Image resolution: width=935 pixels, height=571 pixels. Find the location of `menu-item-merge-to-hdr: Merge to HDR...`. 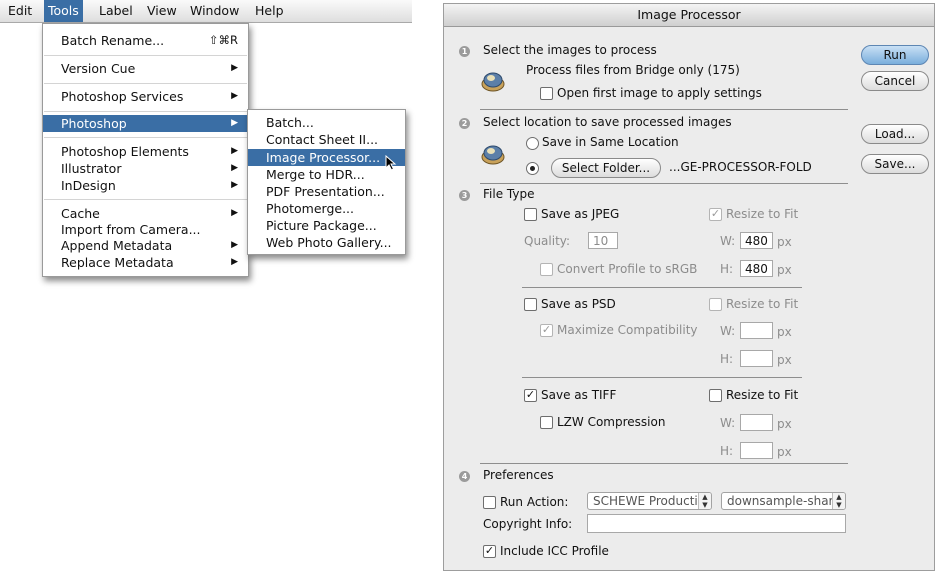

menu-item-merge-to-hdr: Merge to HDR... is located at coordinates (326, 174).